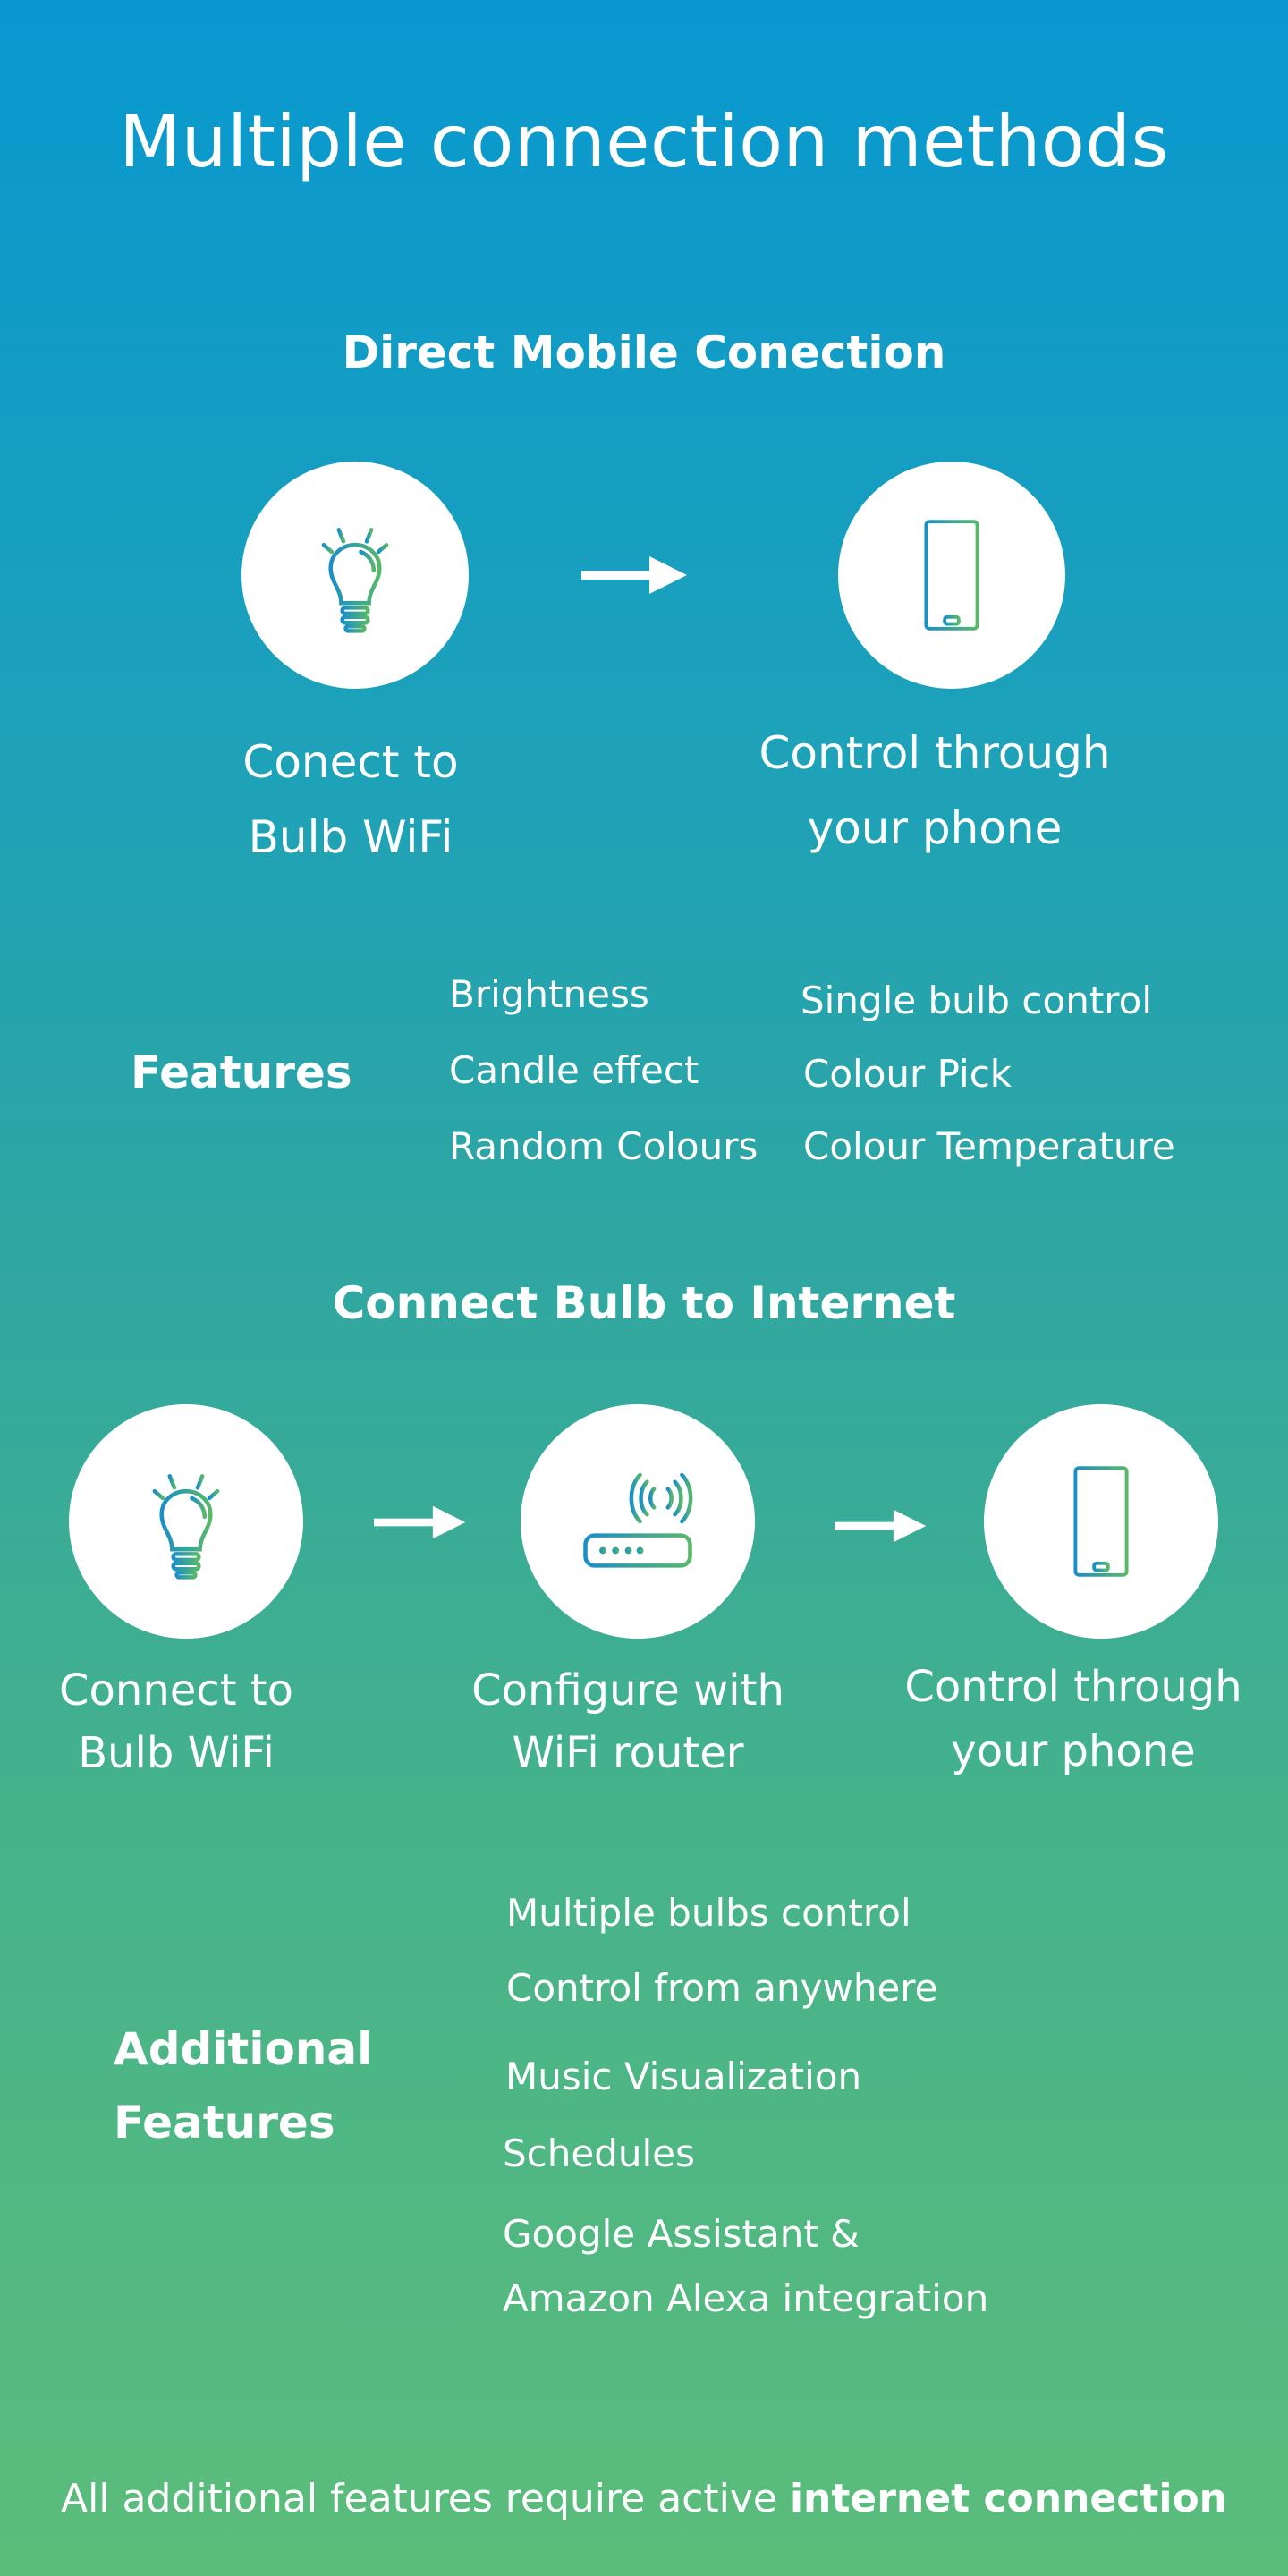 The image size is (1288, 2576). Describe the element at coordinates (627, 1690) in the screenshot. I see `step-label-line1: Configure with` at that location.